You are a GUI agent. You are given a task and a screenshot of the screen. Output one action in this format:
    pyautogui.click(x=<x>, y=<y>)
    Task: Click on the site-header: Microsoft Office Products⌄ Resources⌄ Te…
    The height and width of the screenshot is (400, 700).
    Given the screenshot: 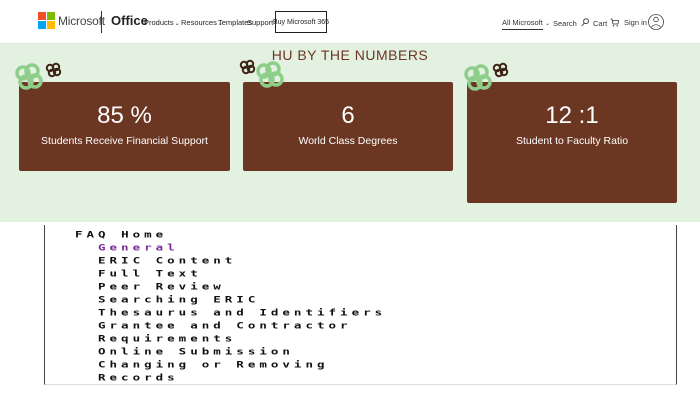 What is the action you would take?
    pyautogui.click(x=350, y=22)
    